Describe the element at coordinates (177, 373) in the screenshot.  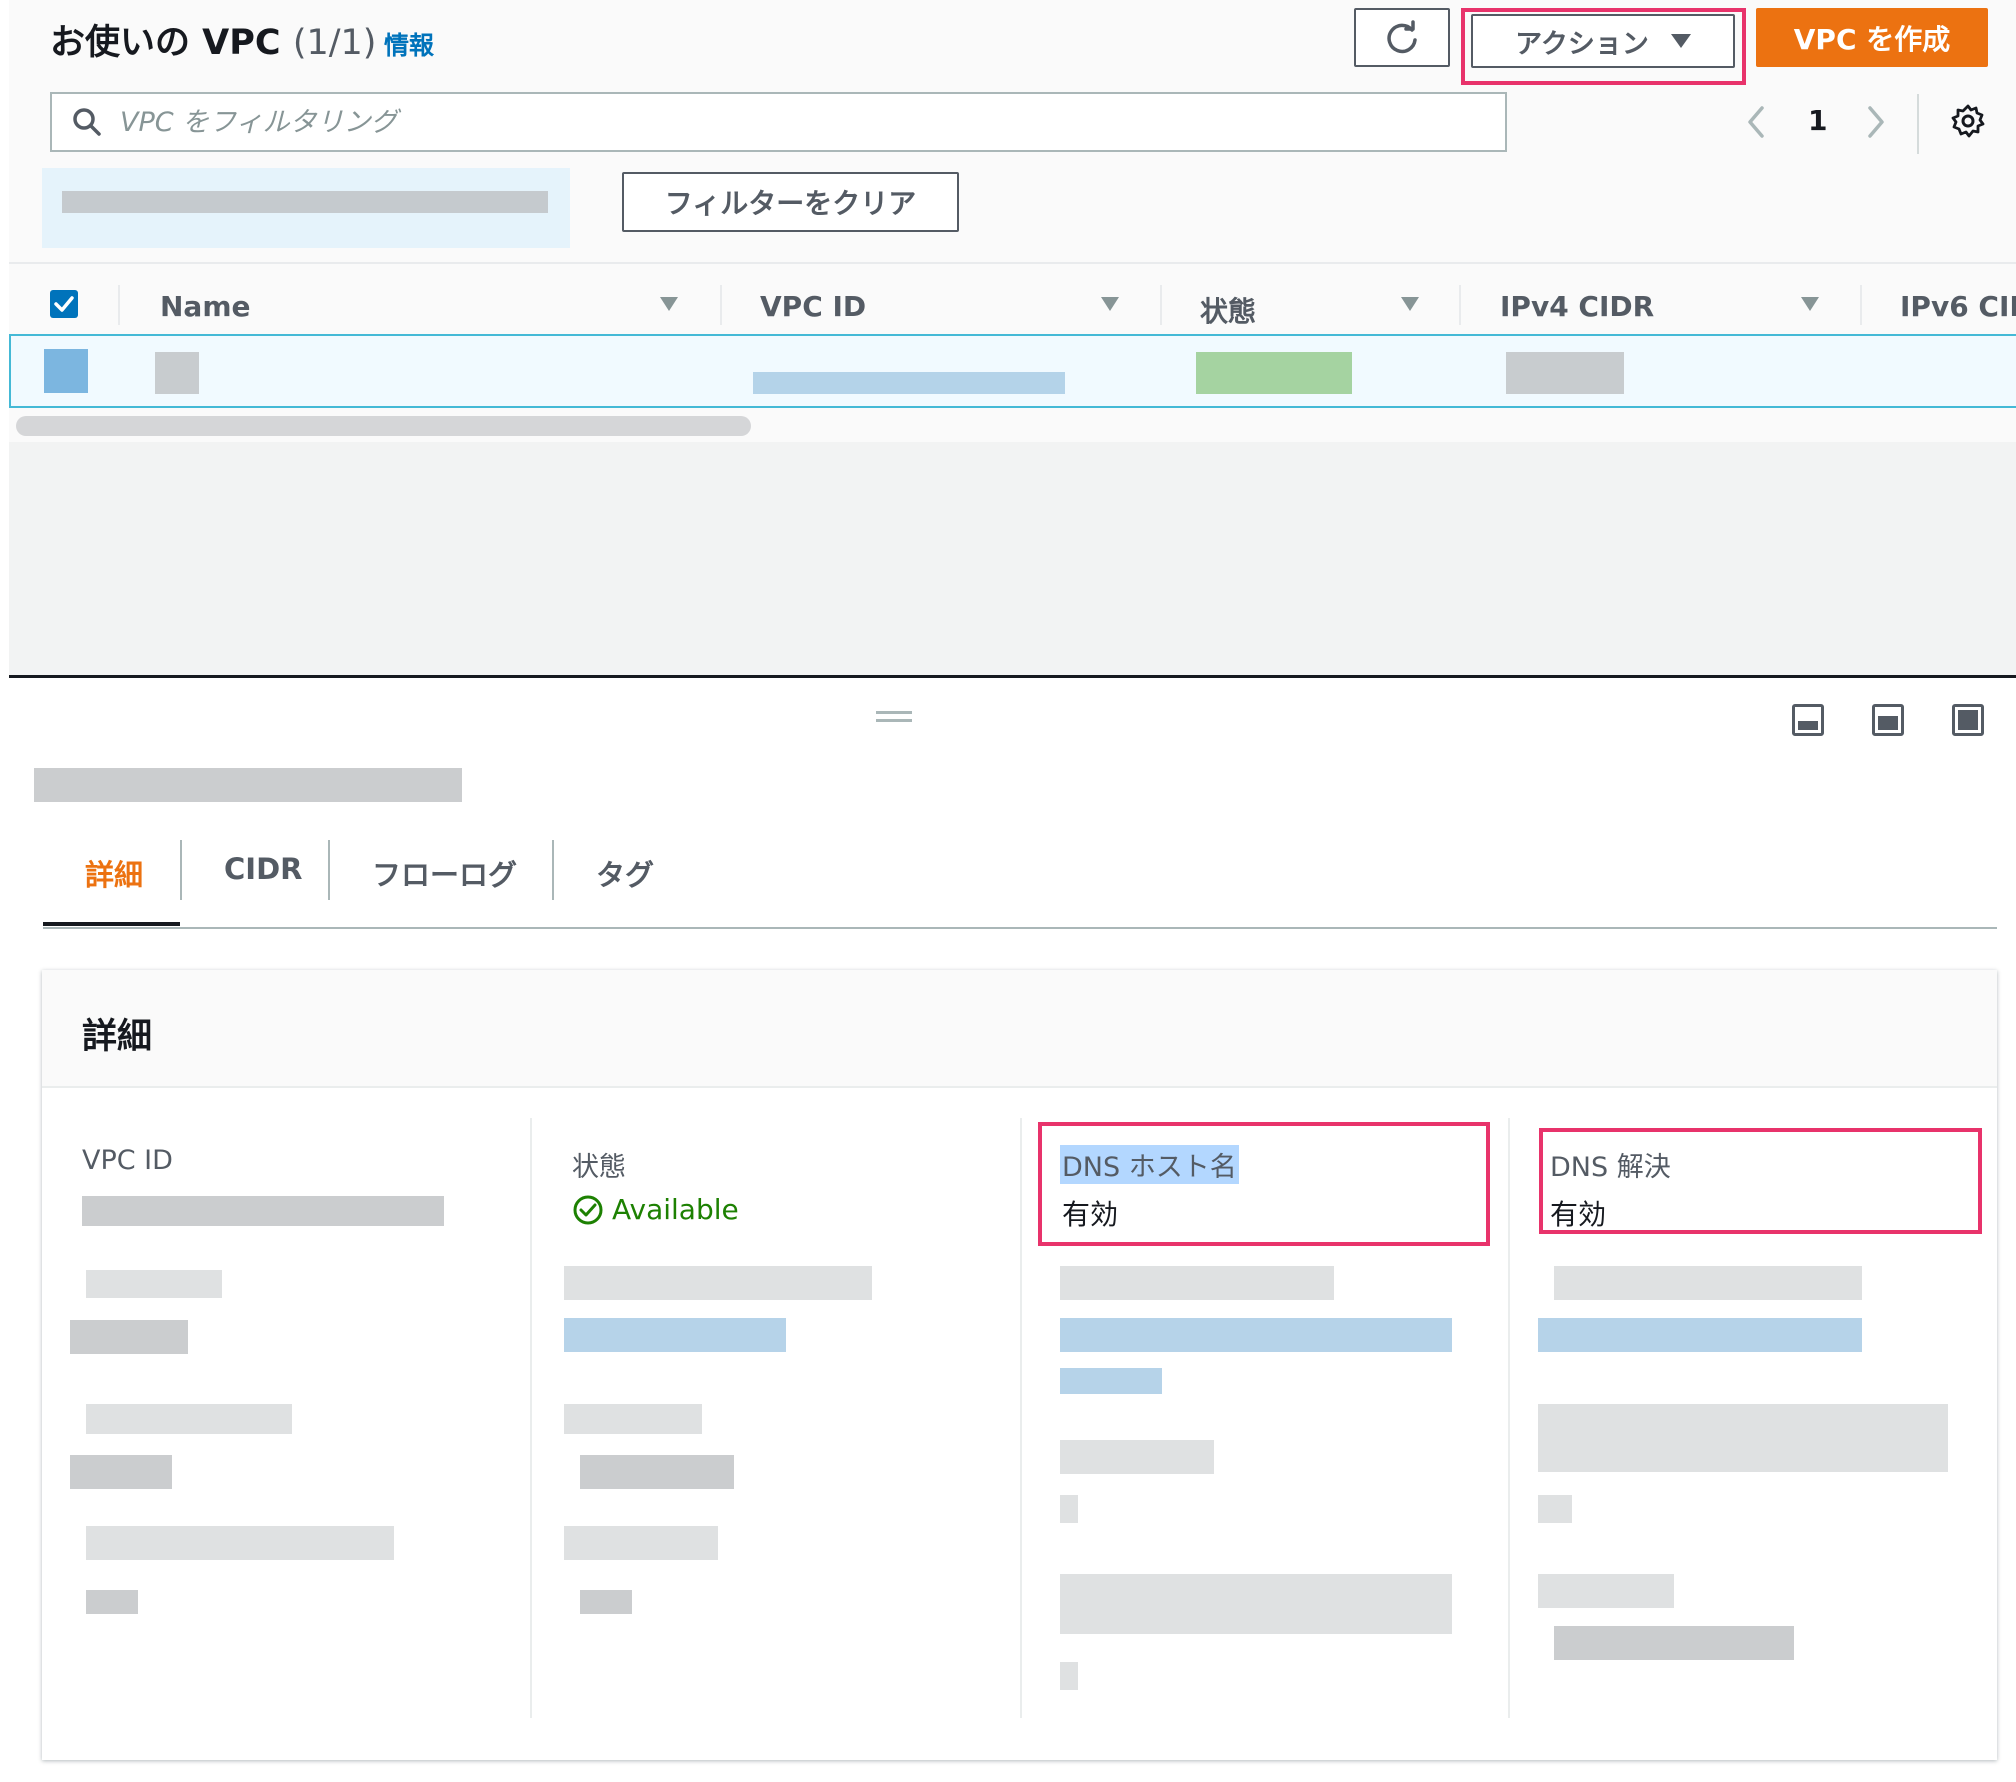
I see `redacted-name` at that location.